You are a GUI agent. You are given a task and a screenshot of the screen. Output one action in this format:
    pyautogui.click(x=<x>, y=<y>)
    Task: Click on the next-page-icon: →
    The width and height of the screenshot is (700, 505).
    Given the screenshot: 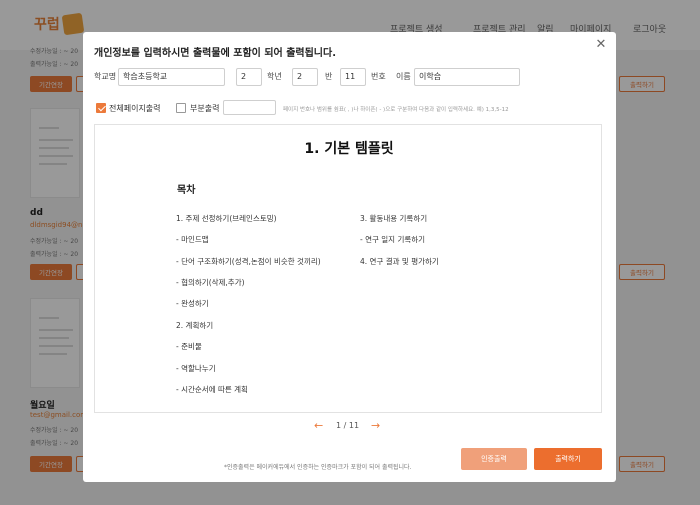 What is the action you would take?
    pyautogui.click(x=375, y=426)
    